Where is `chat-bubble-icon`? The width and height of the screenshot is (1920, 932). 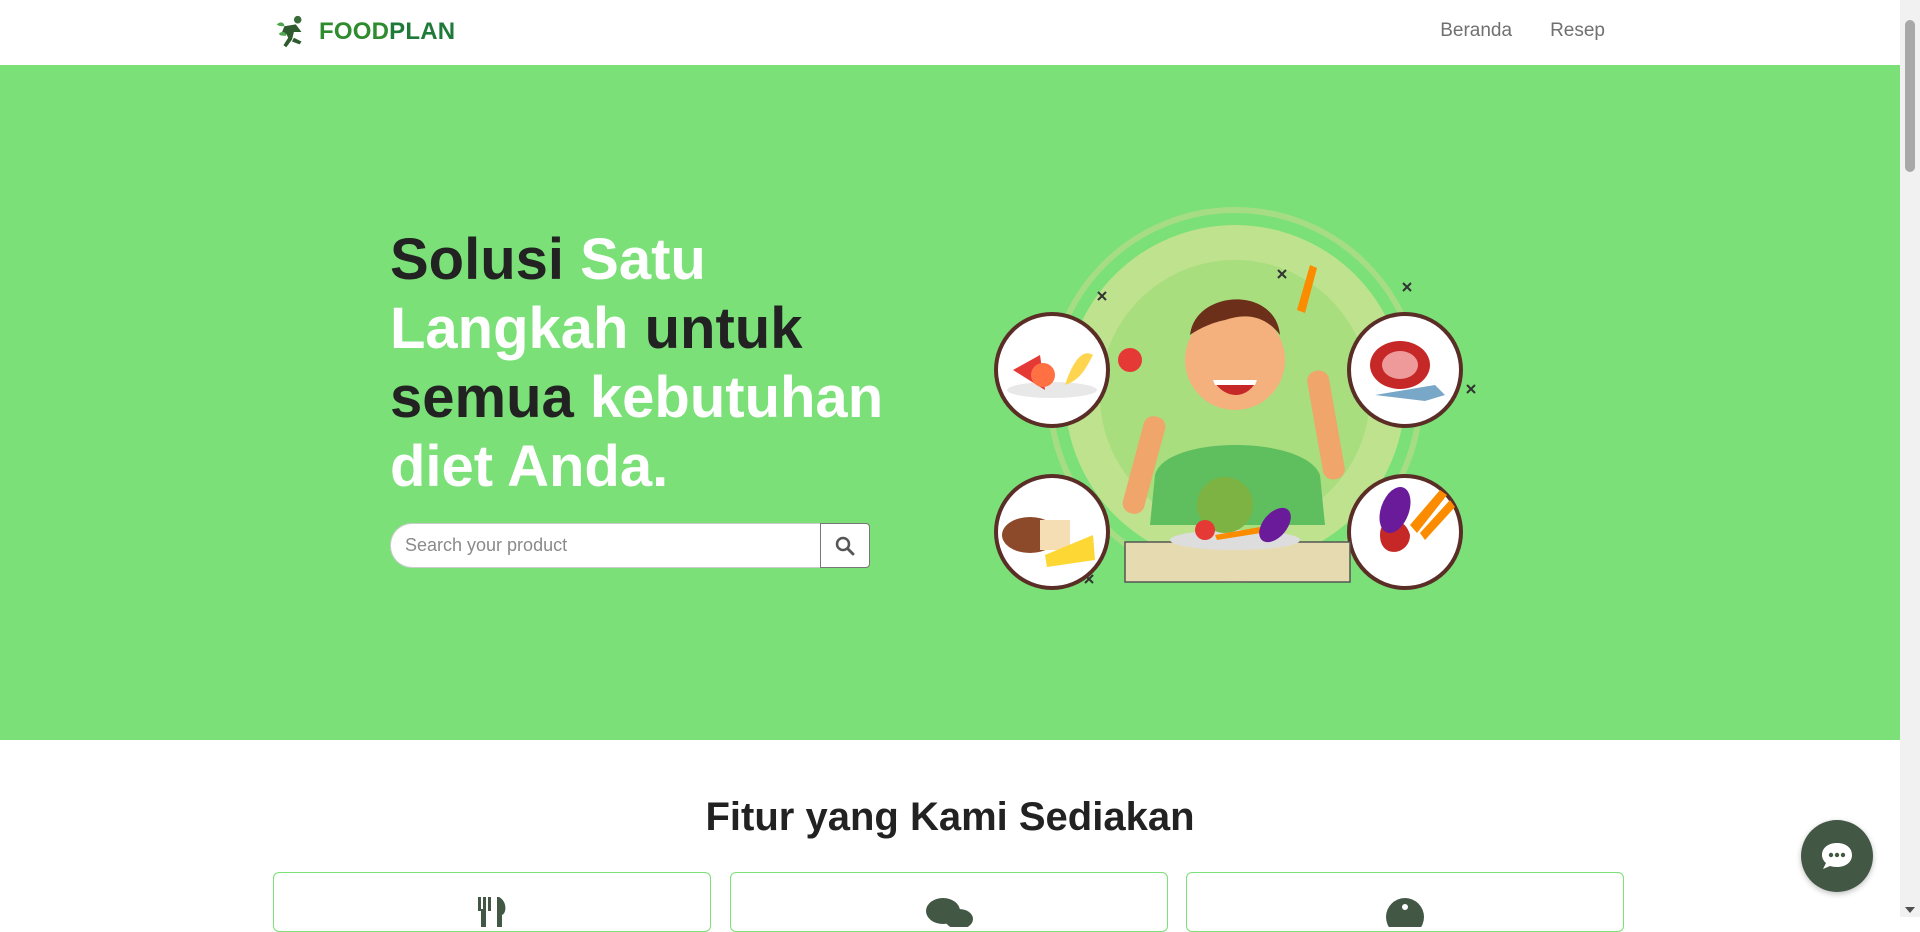
chat-bubble-icon is located at coordinates (1837, 856).